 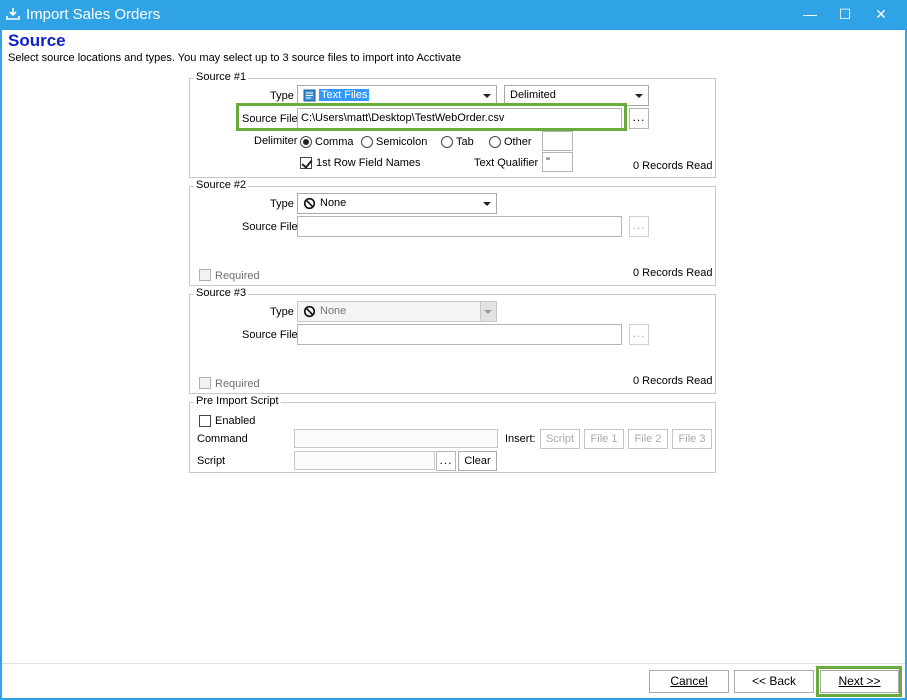 I want to click on source-2-records-read: 0 Records Read, so click(x=673, y=273).